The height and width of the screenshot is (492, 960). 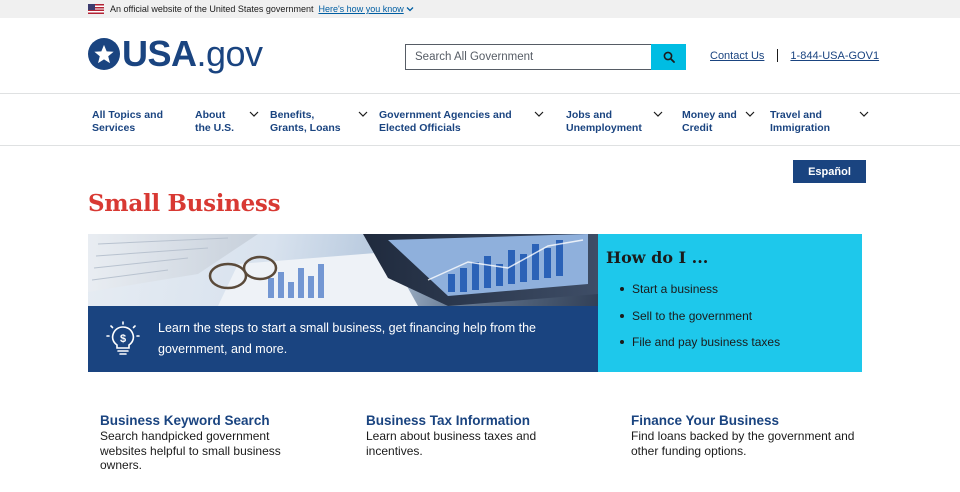 I want to click on divider, so click(x=778, y=55).